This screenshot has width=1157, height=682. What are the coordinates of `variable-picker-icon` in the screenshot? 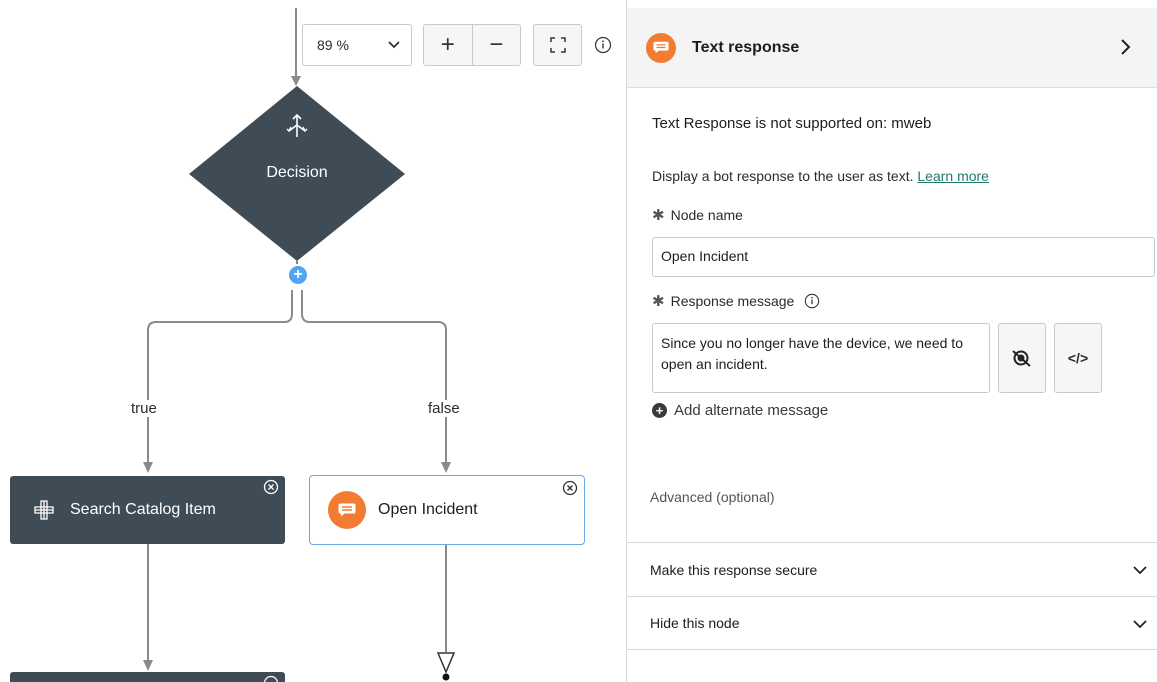 It's located at (1021, 358).